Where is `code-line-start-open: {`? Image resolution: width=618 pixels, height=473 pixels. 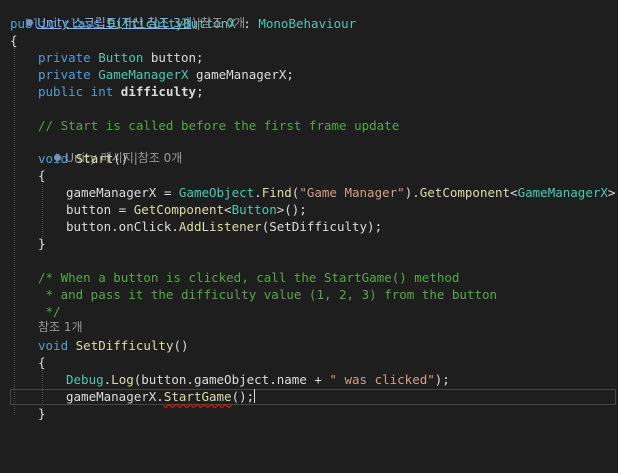 code-line-start-open: { is located at coordinates (309, 175).